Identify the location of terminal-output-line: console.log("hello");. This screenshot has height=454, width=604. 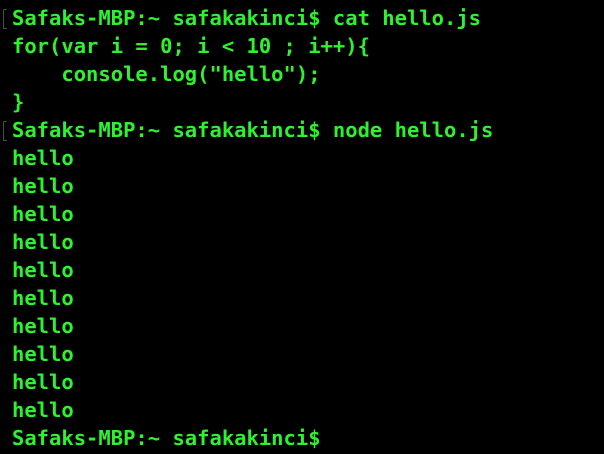
(166, 74).